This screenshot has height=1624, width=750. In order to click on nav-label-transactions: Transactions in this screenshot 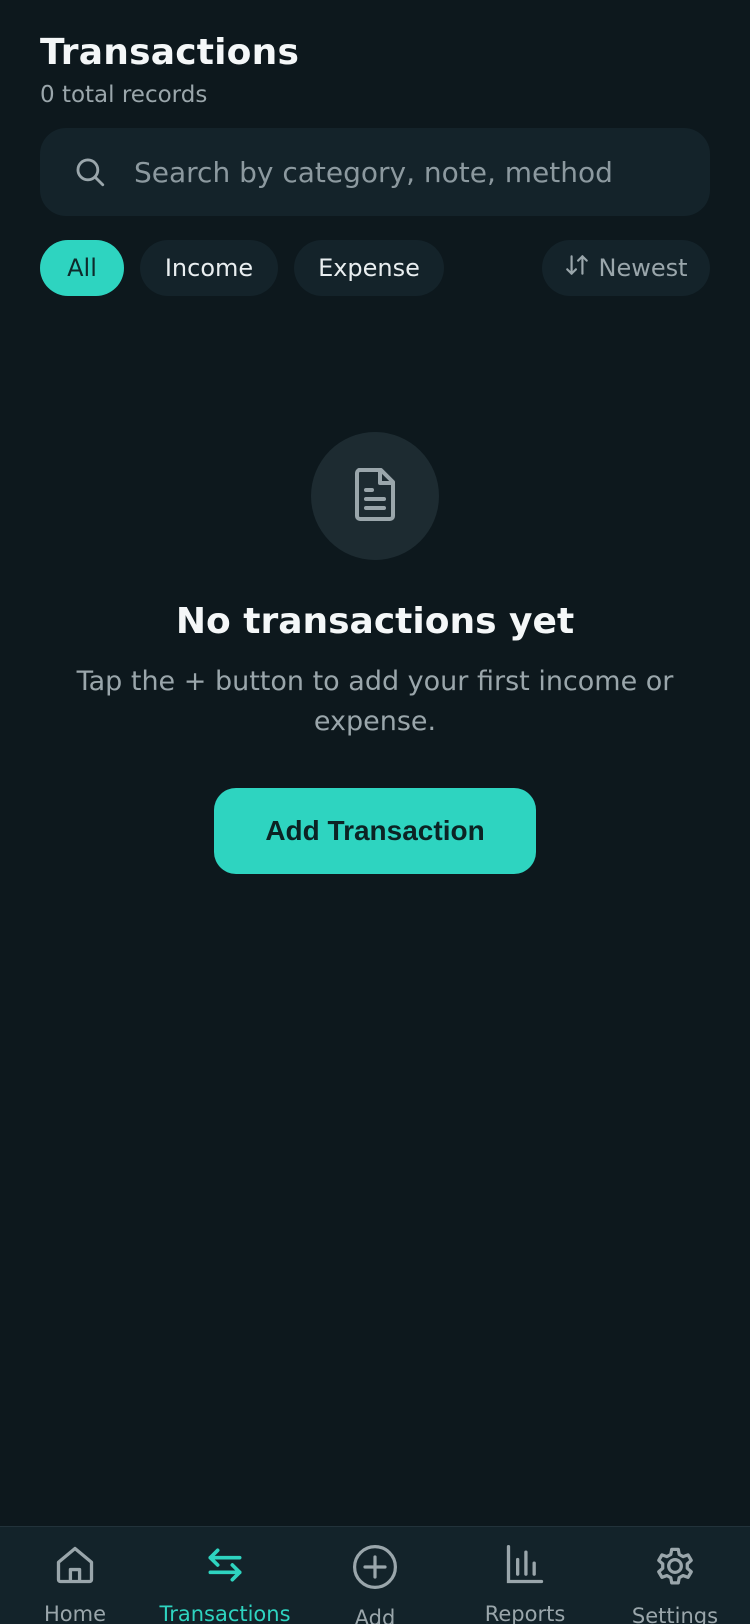, I will do `click(225, 1613)`.